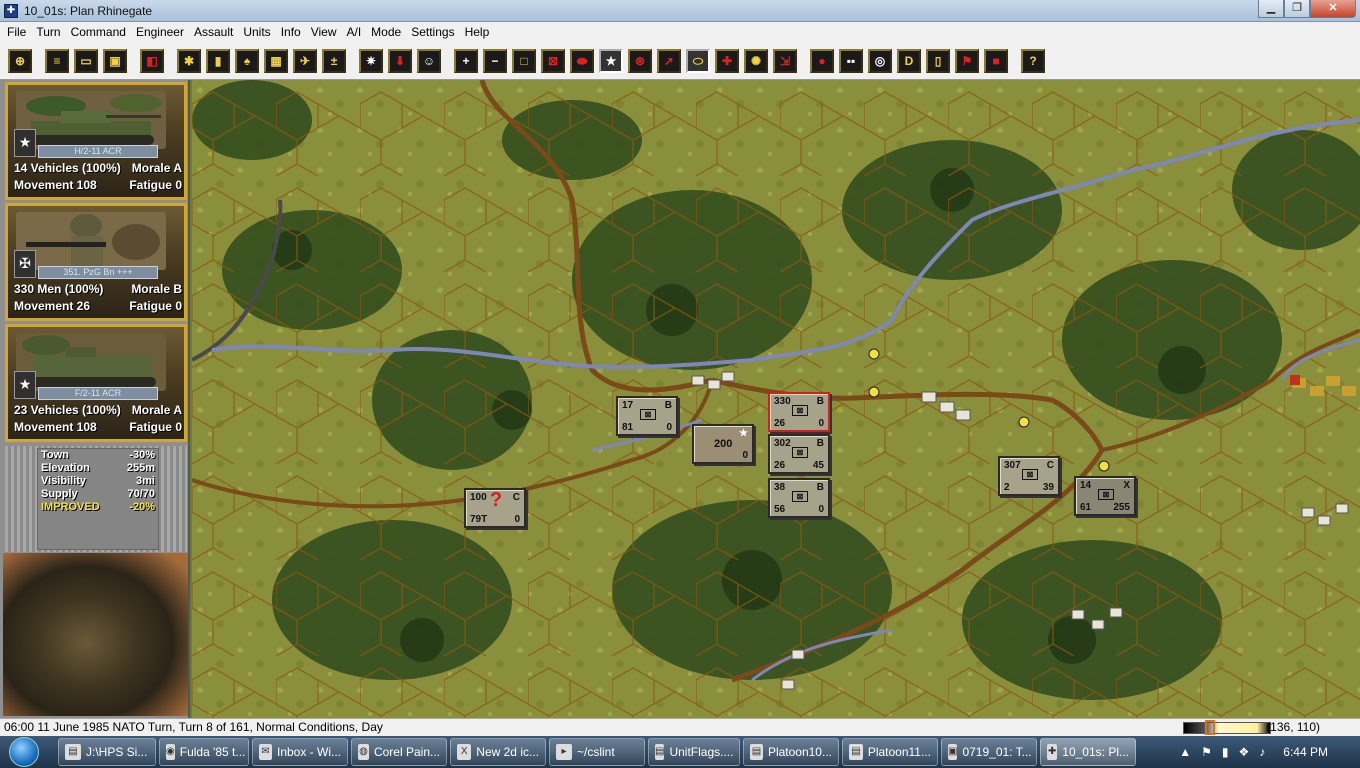 This screenshot has width=1360, height=768. What do you see at coordinates (354, 32) in the screenshot?
I see `menu-ai: A/I` at bounding box center [354, 32].